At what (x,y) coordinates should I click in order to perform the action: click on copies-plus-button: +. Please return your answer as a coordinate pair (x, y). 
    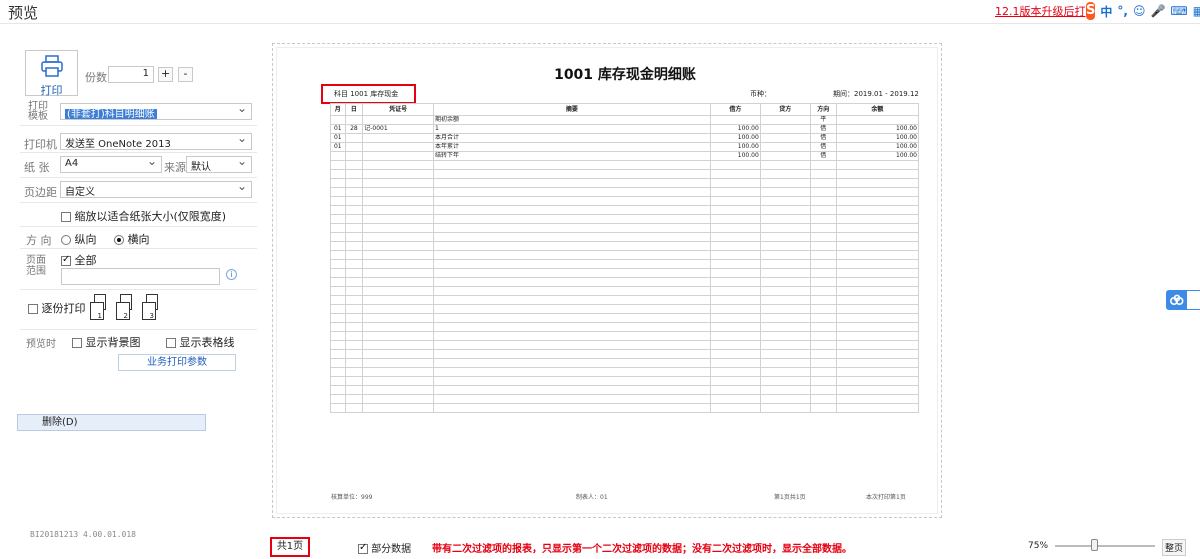
    Looking at the image, I should click on (165, 74).